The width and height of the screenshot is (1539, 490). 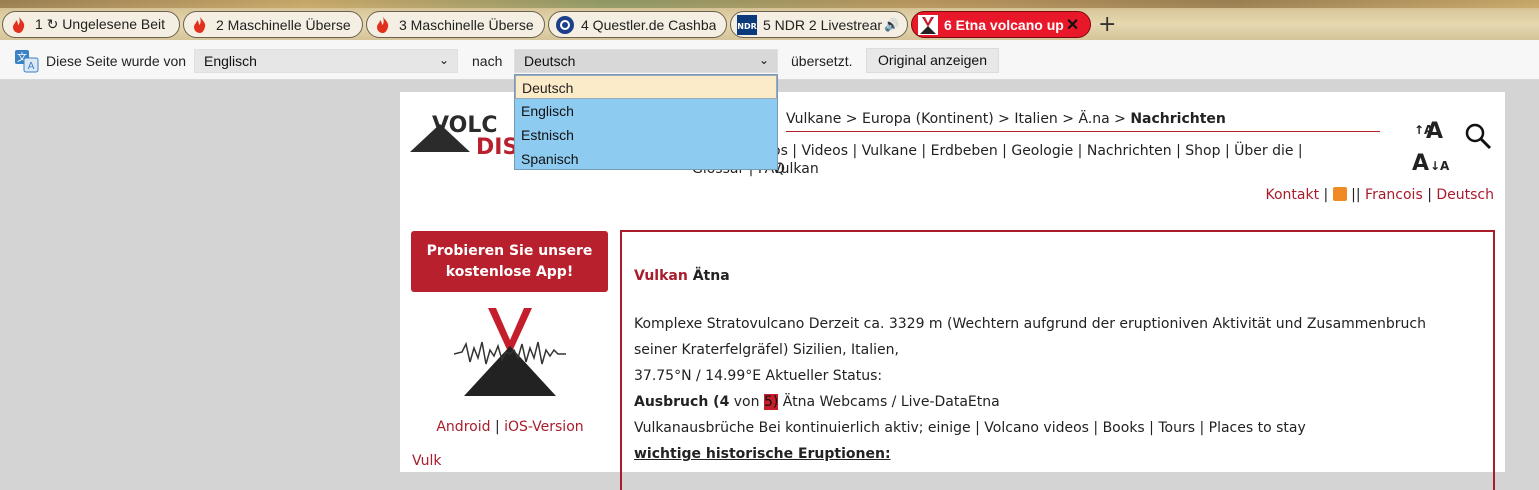 What do you see at coordinates (1478, 136) in the screenshot?
I see `search-icon` at bounding box center [1478, 136].